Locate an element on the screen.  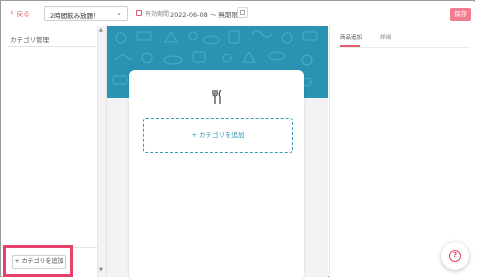
back-label: 戻る is located at coordinates (23, 14).